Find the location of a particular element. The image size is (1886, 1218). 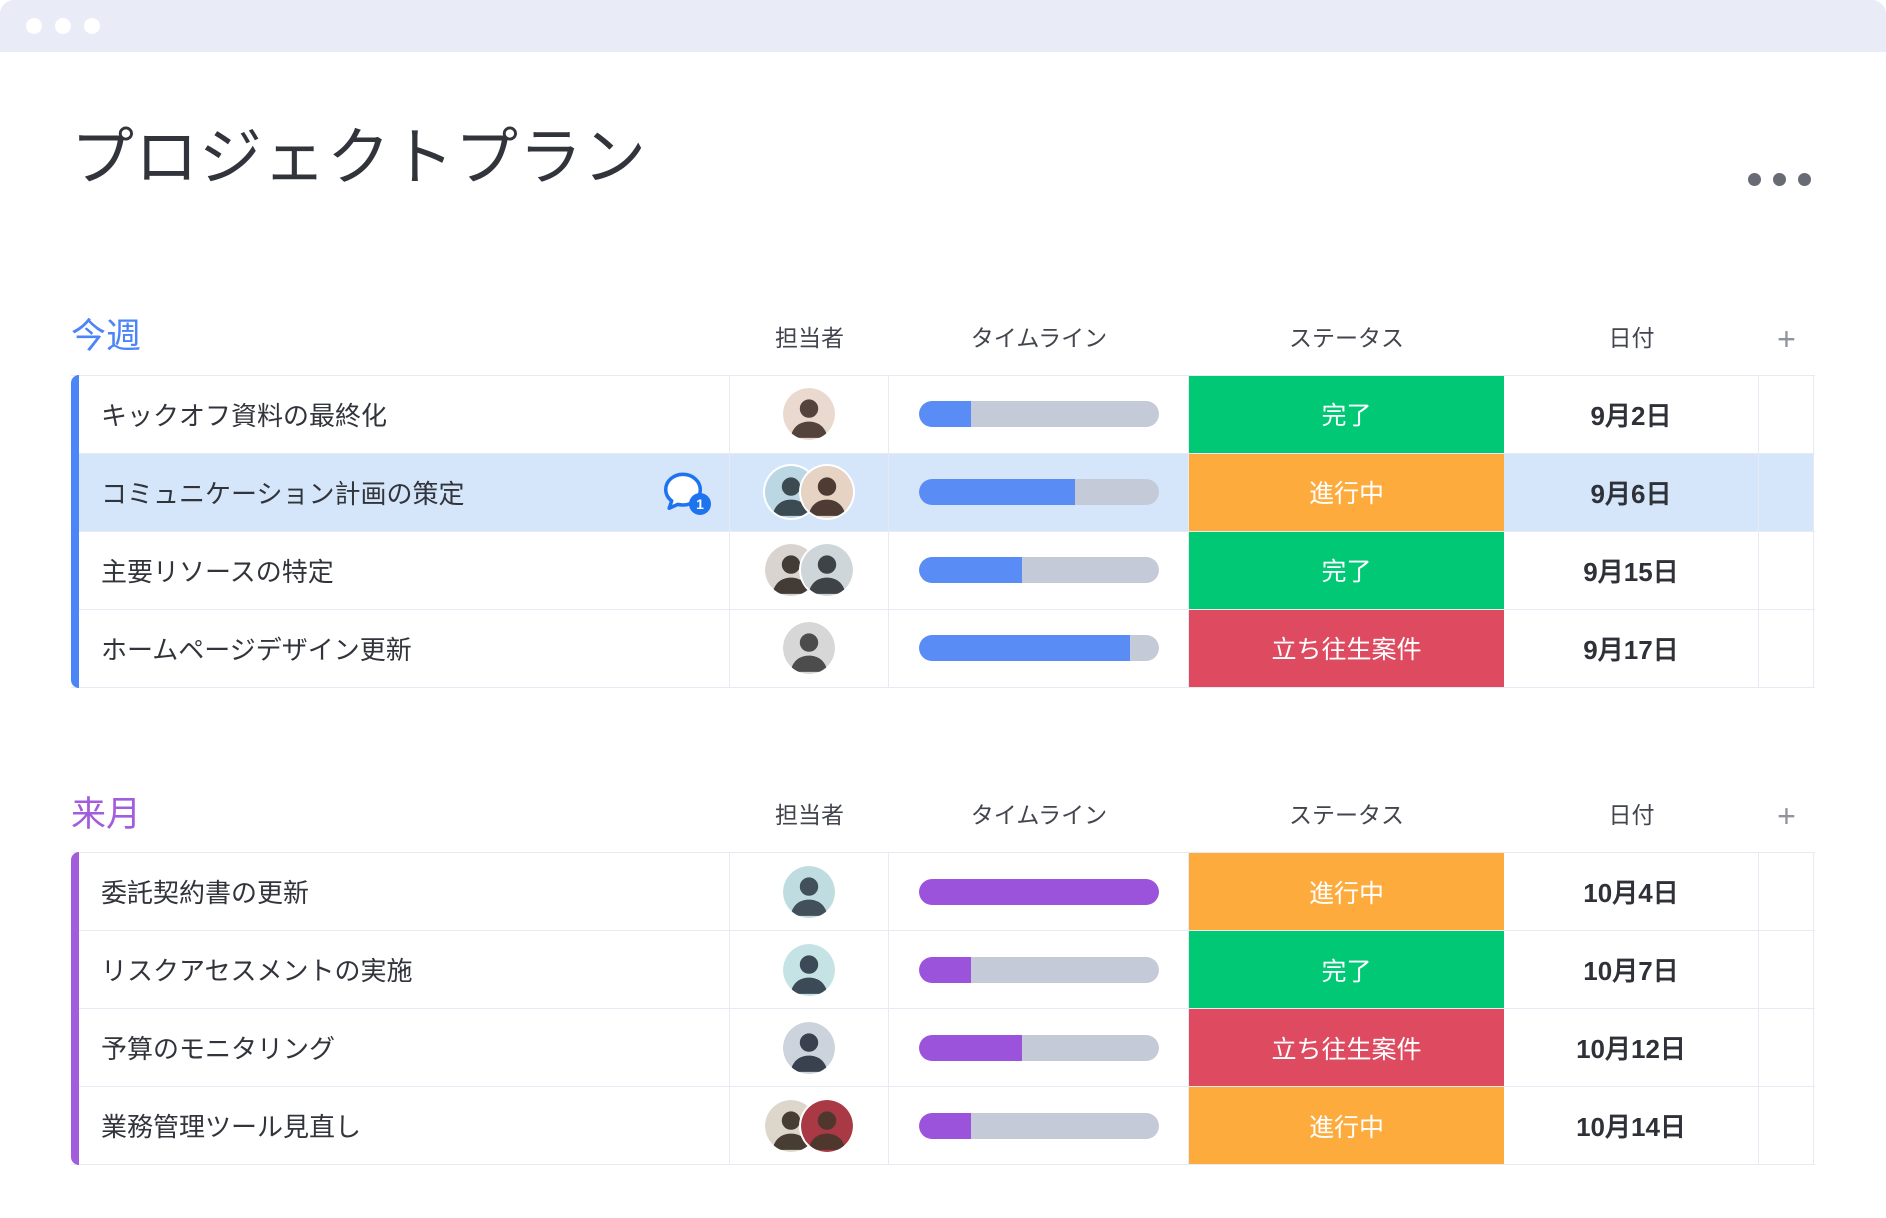

task-name-cell: ホームページデザイン更新 is located at coordinates (400, 648).